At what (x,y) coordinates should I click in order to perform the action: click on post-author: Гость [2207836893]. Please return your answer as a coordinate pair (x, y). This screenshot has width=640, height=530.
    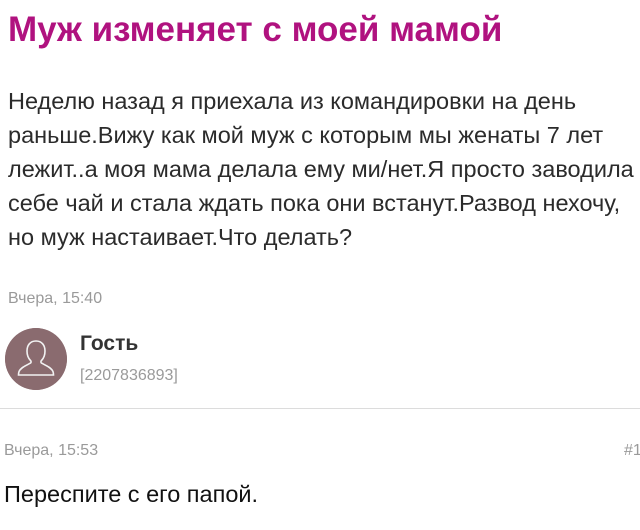
    Looking at the image, I should click on (320, 363).